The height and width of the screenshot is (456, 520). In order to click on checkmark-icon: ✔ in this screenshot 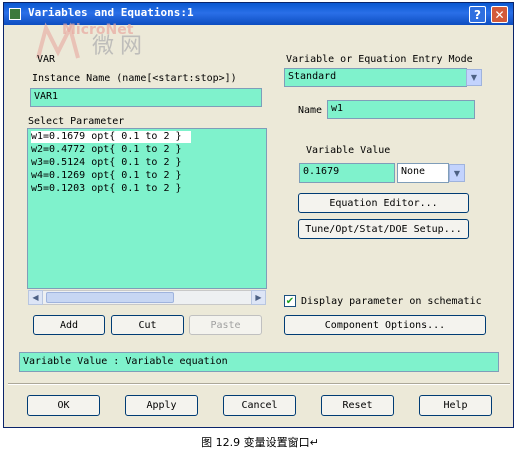, I will do `click(290, 301)`.